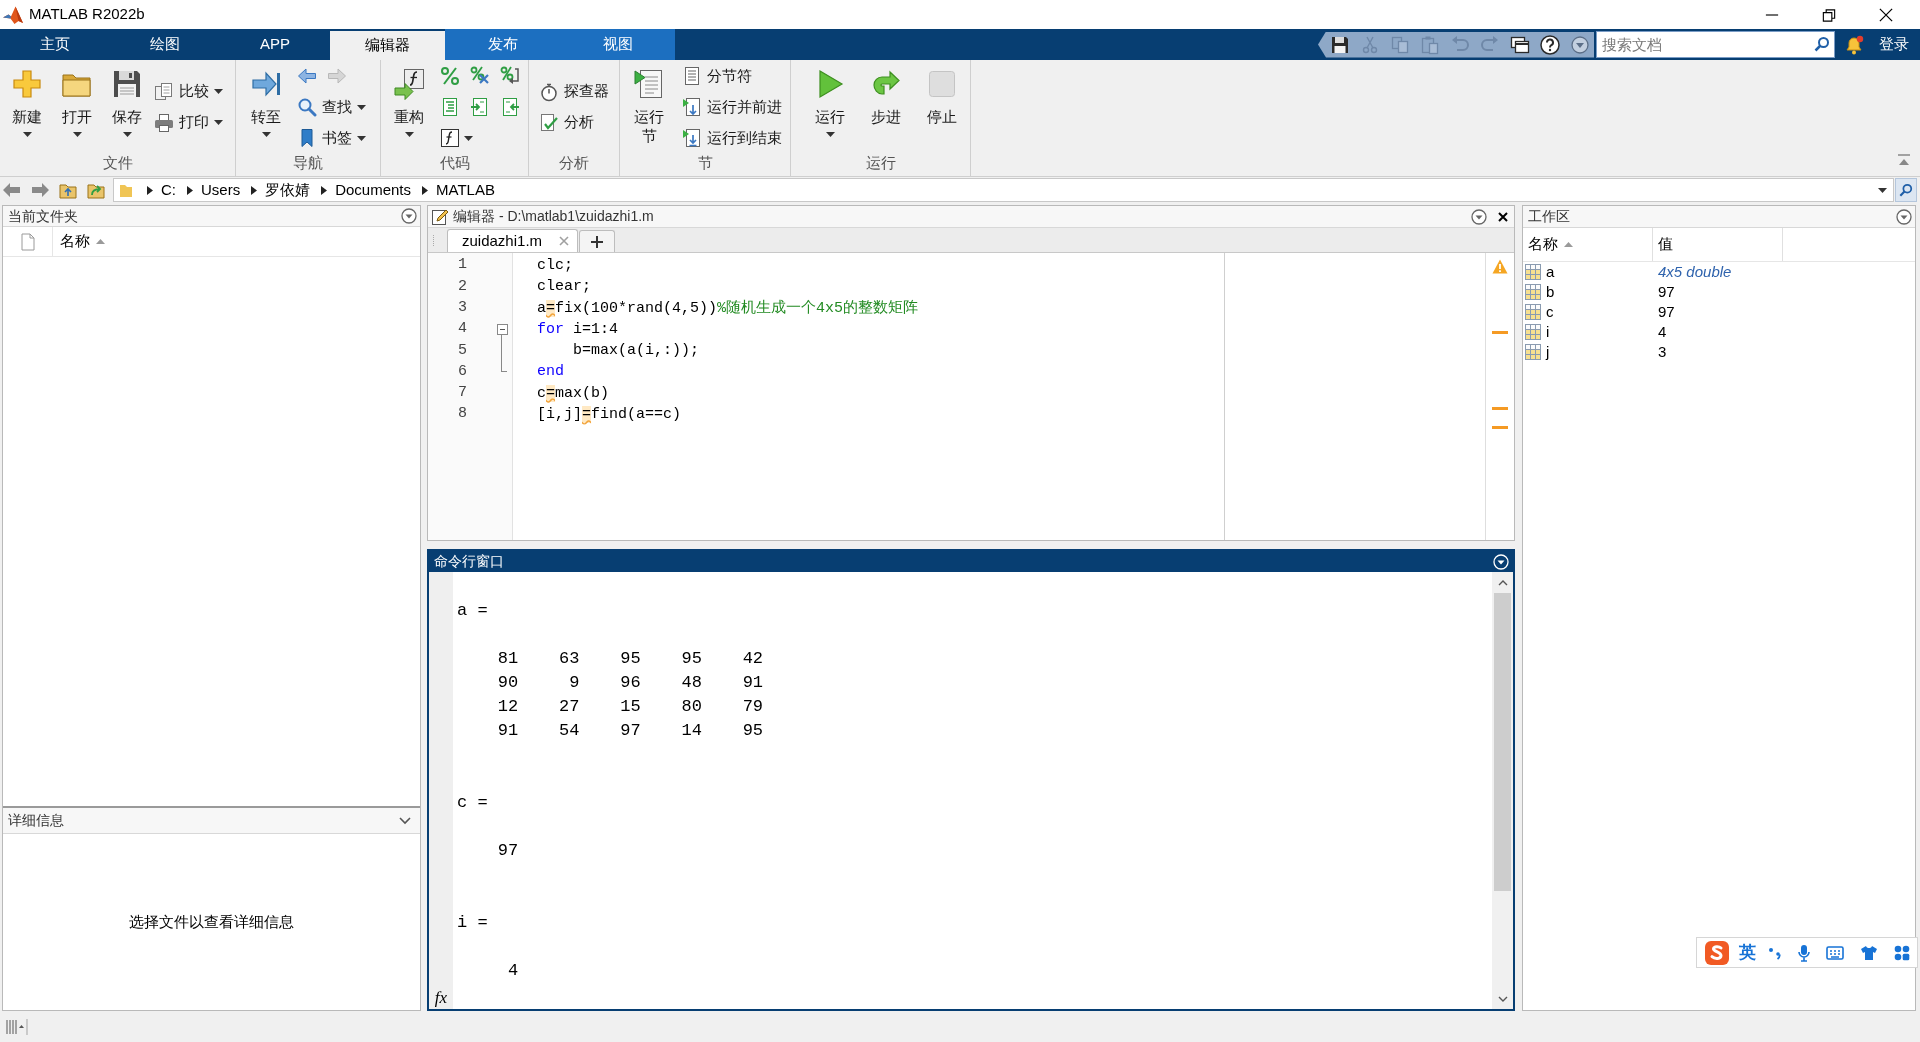 Image resolution: width=1920 pixels, height=1042 pixels. What do you see at coordinates (1548, 351) in the screenshot?
I see `variable-name: j` at bounding box center [1548, 351].